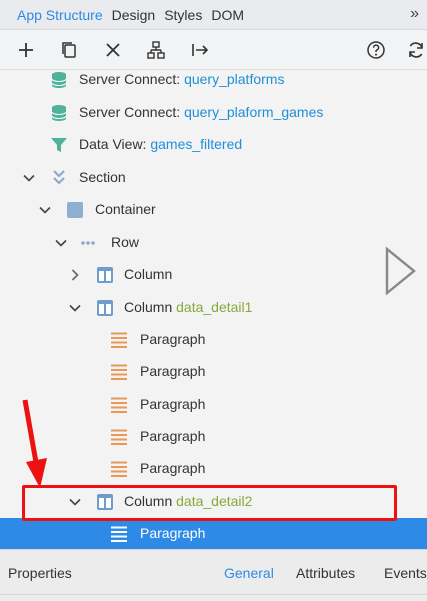 Image resolution: width=427 pixels, height=601 pixels. What do you see at coordinates (376, 50) in the screenshot?
I see `help-icon` at bounding box center [376, 50].